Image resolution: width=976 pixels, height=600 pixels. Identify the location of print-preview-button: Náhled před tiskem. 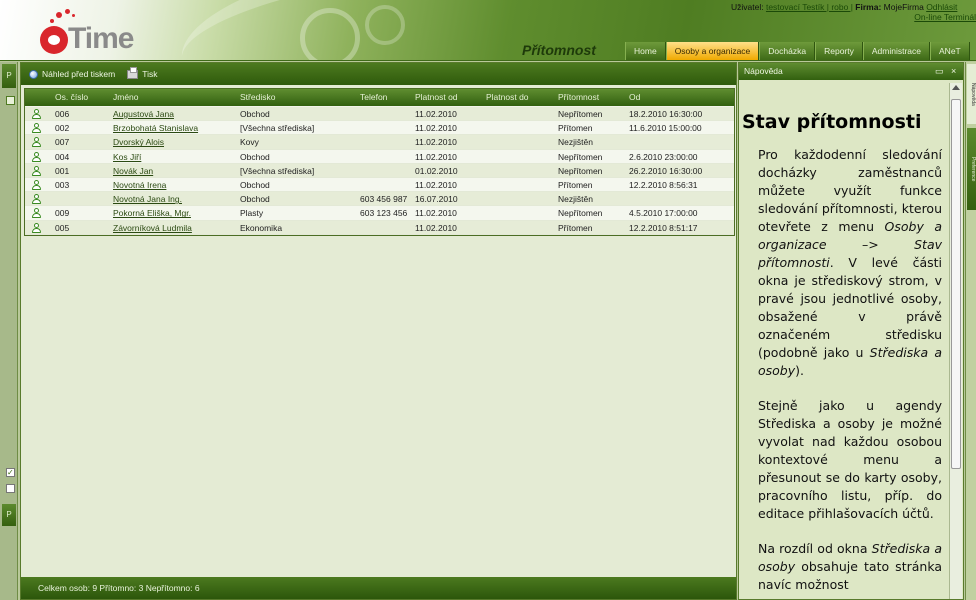
(72, 74).